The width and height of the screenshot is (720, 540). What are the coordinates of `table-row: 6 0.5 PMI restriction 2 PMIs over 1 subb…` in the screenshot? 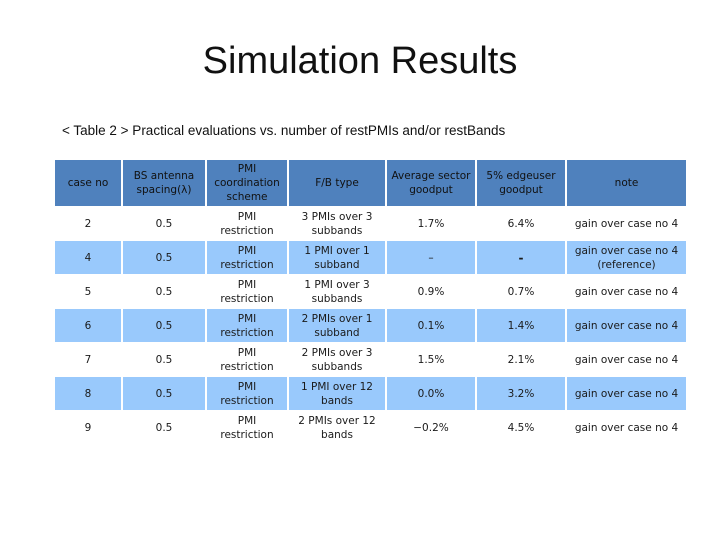 It's located at (370, 325).